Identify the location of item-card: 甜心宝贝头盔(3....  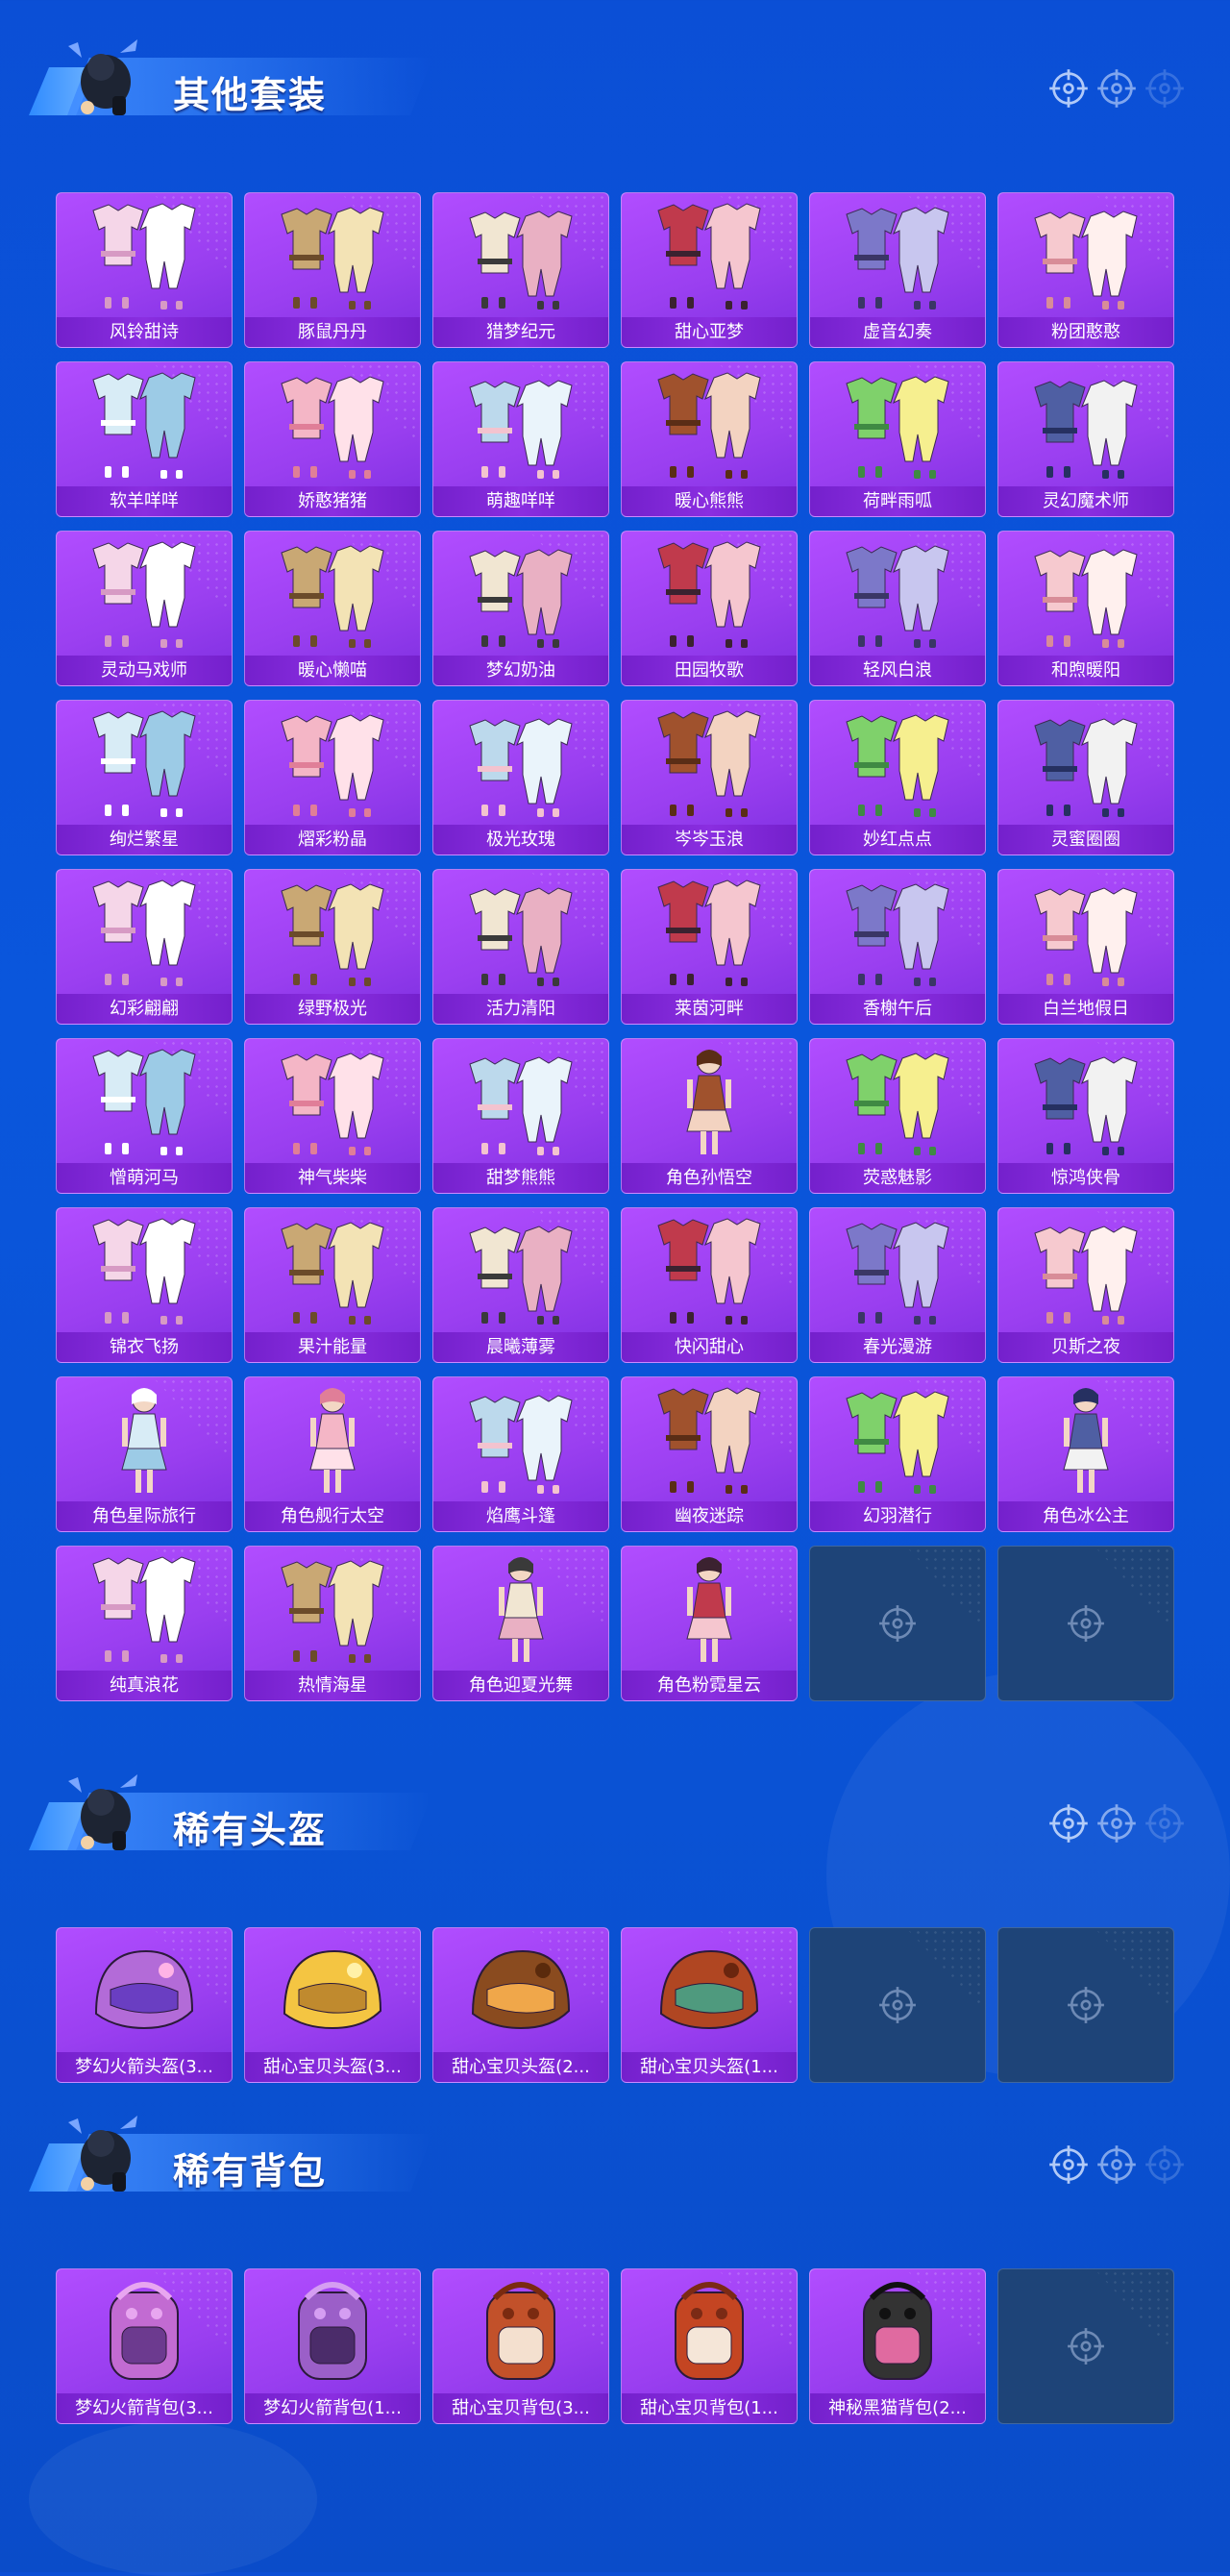
(333, 2005).